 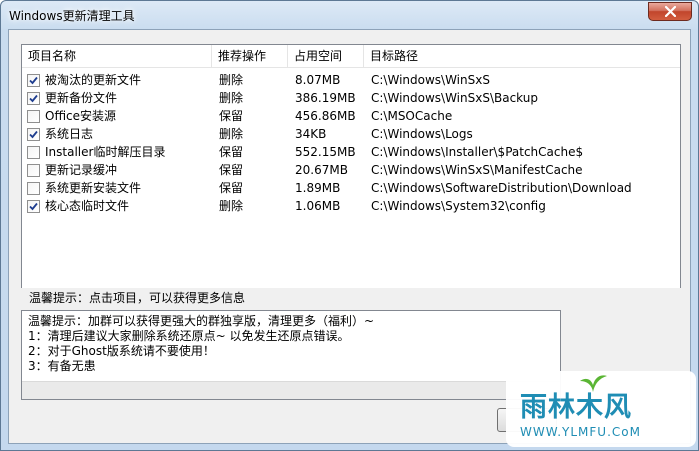 I want to click on close-button, so click(x=670, y=11).